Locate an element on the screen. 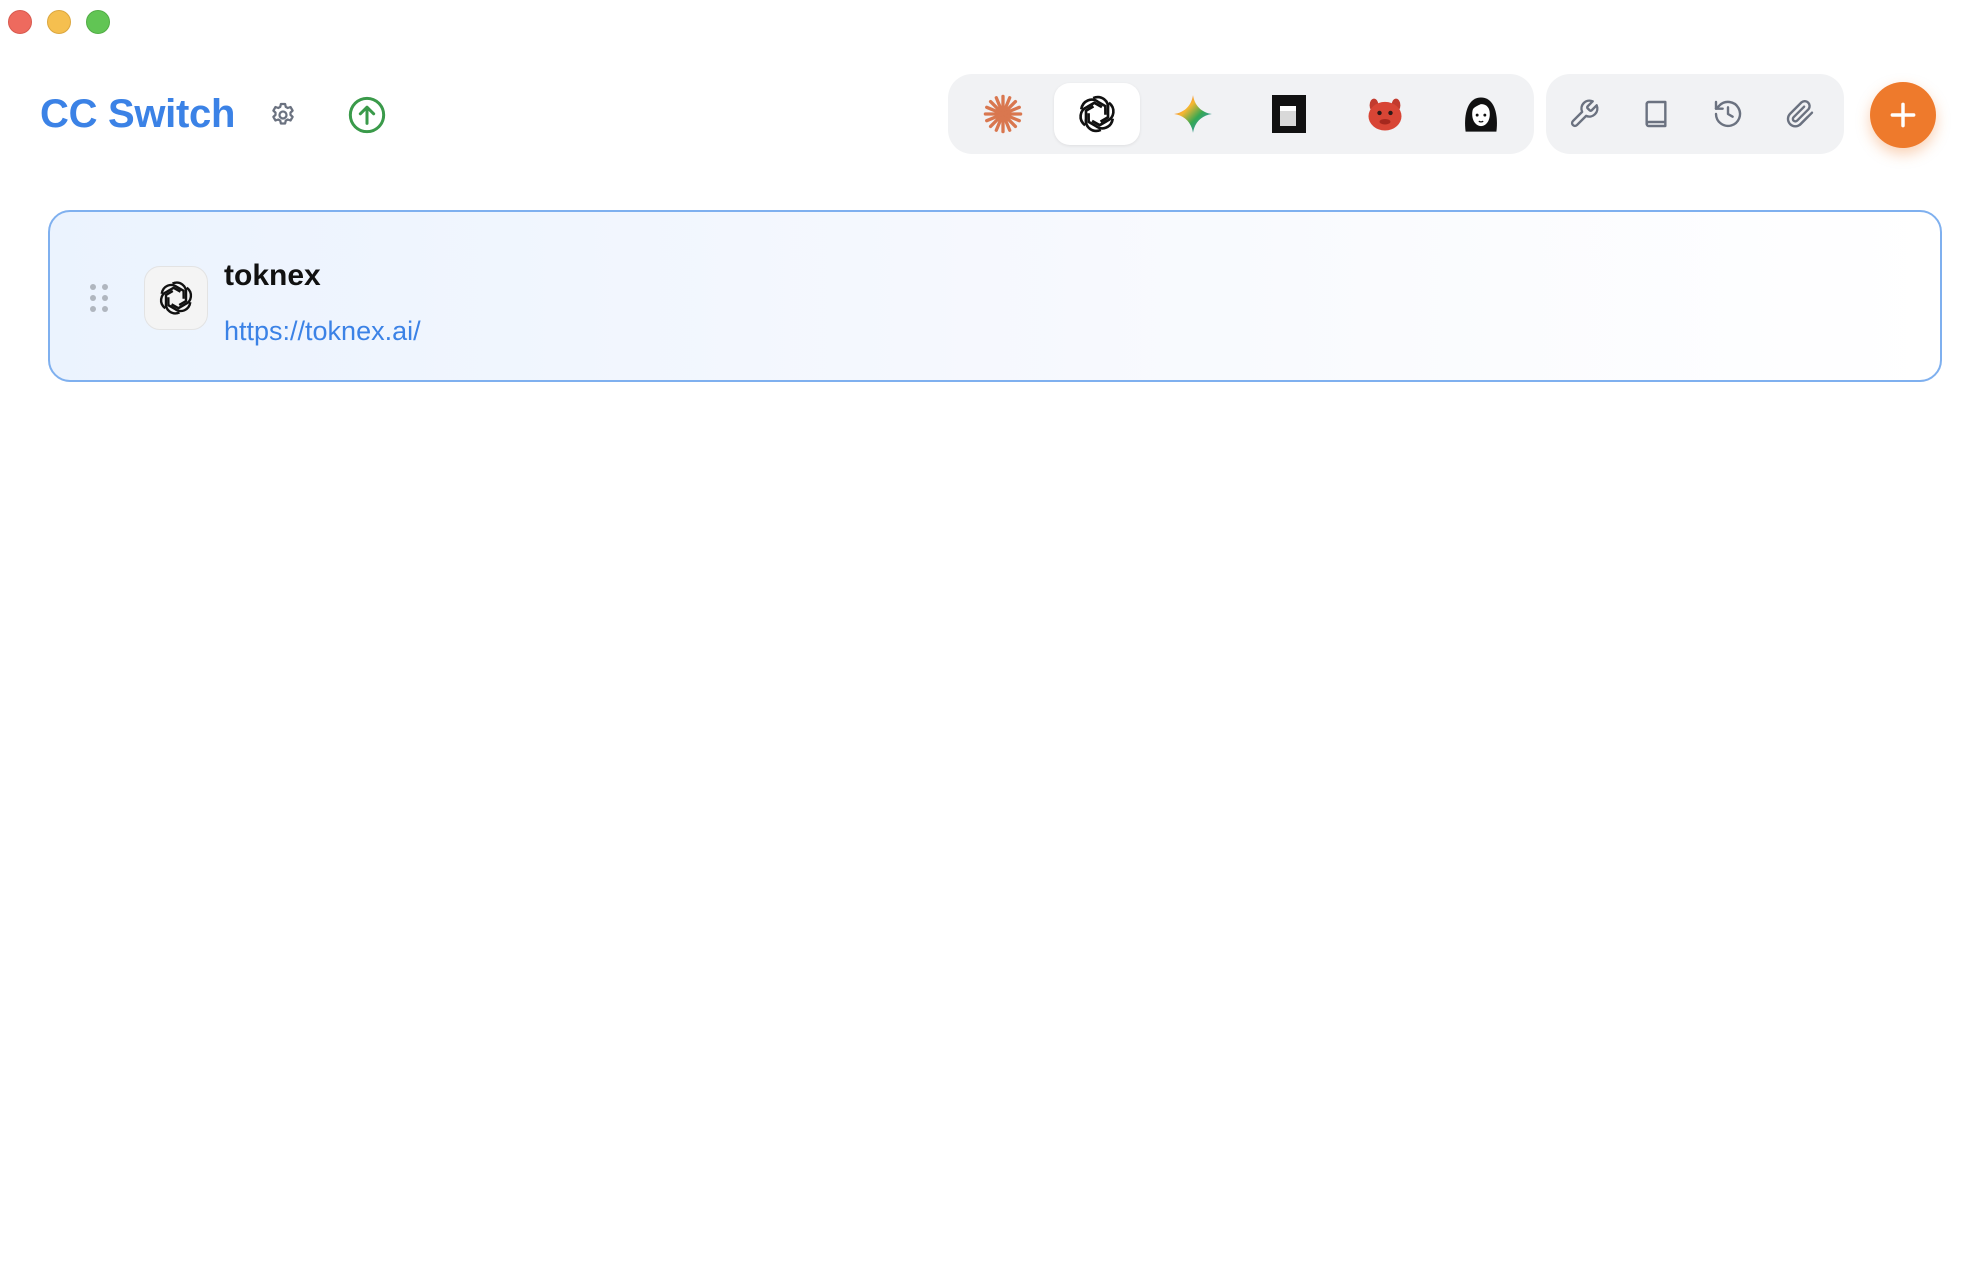  red-mascot-icon is located at coordinates (1385, 114).